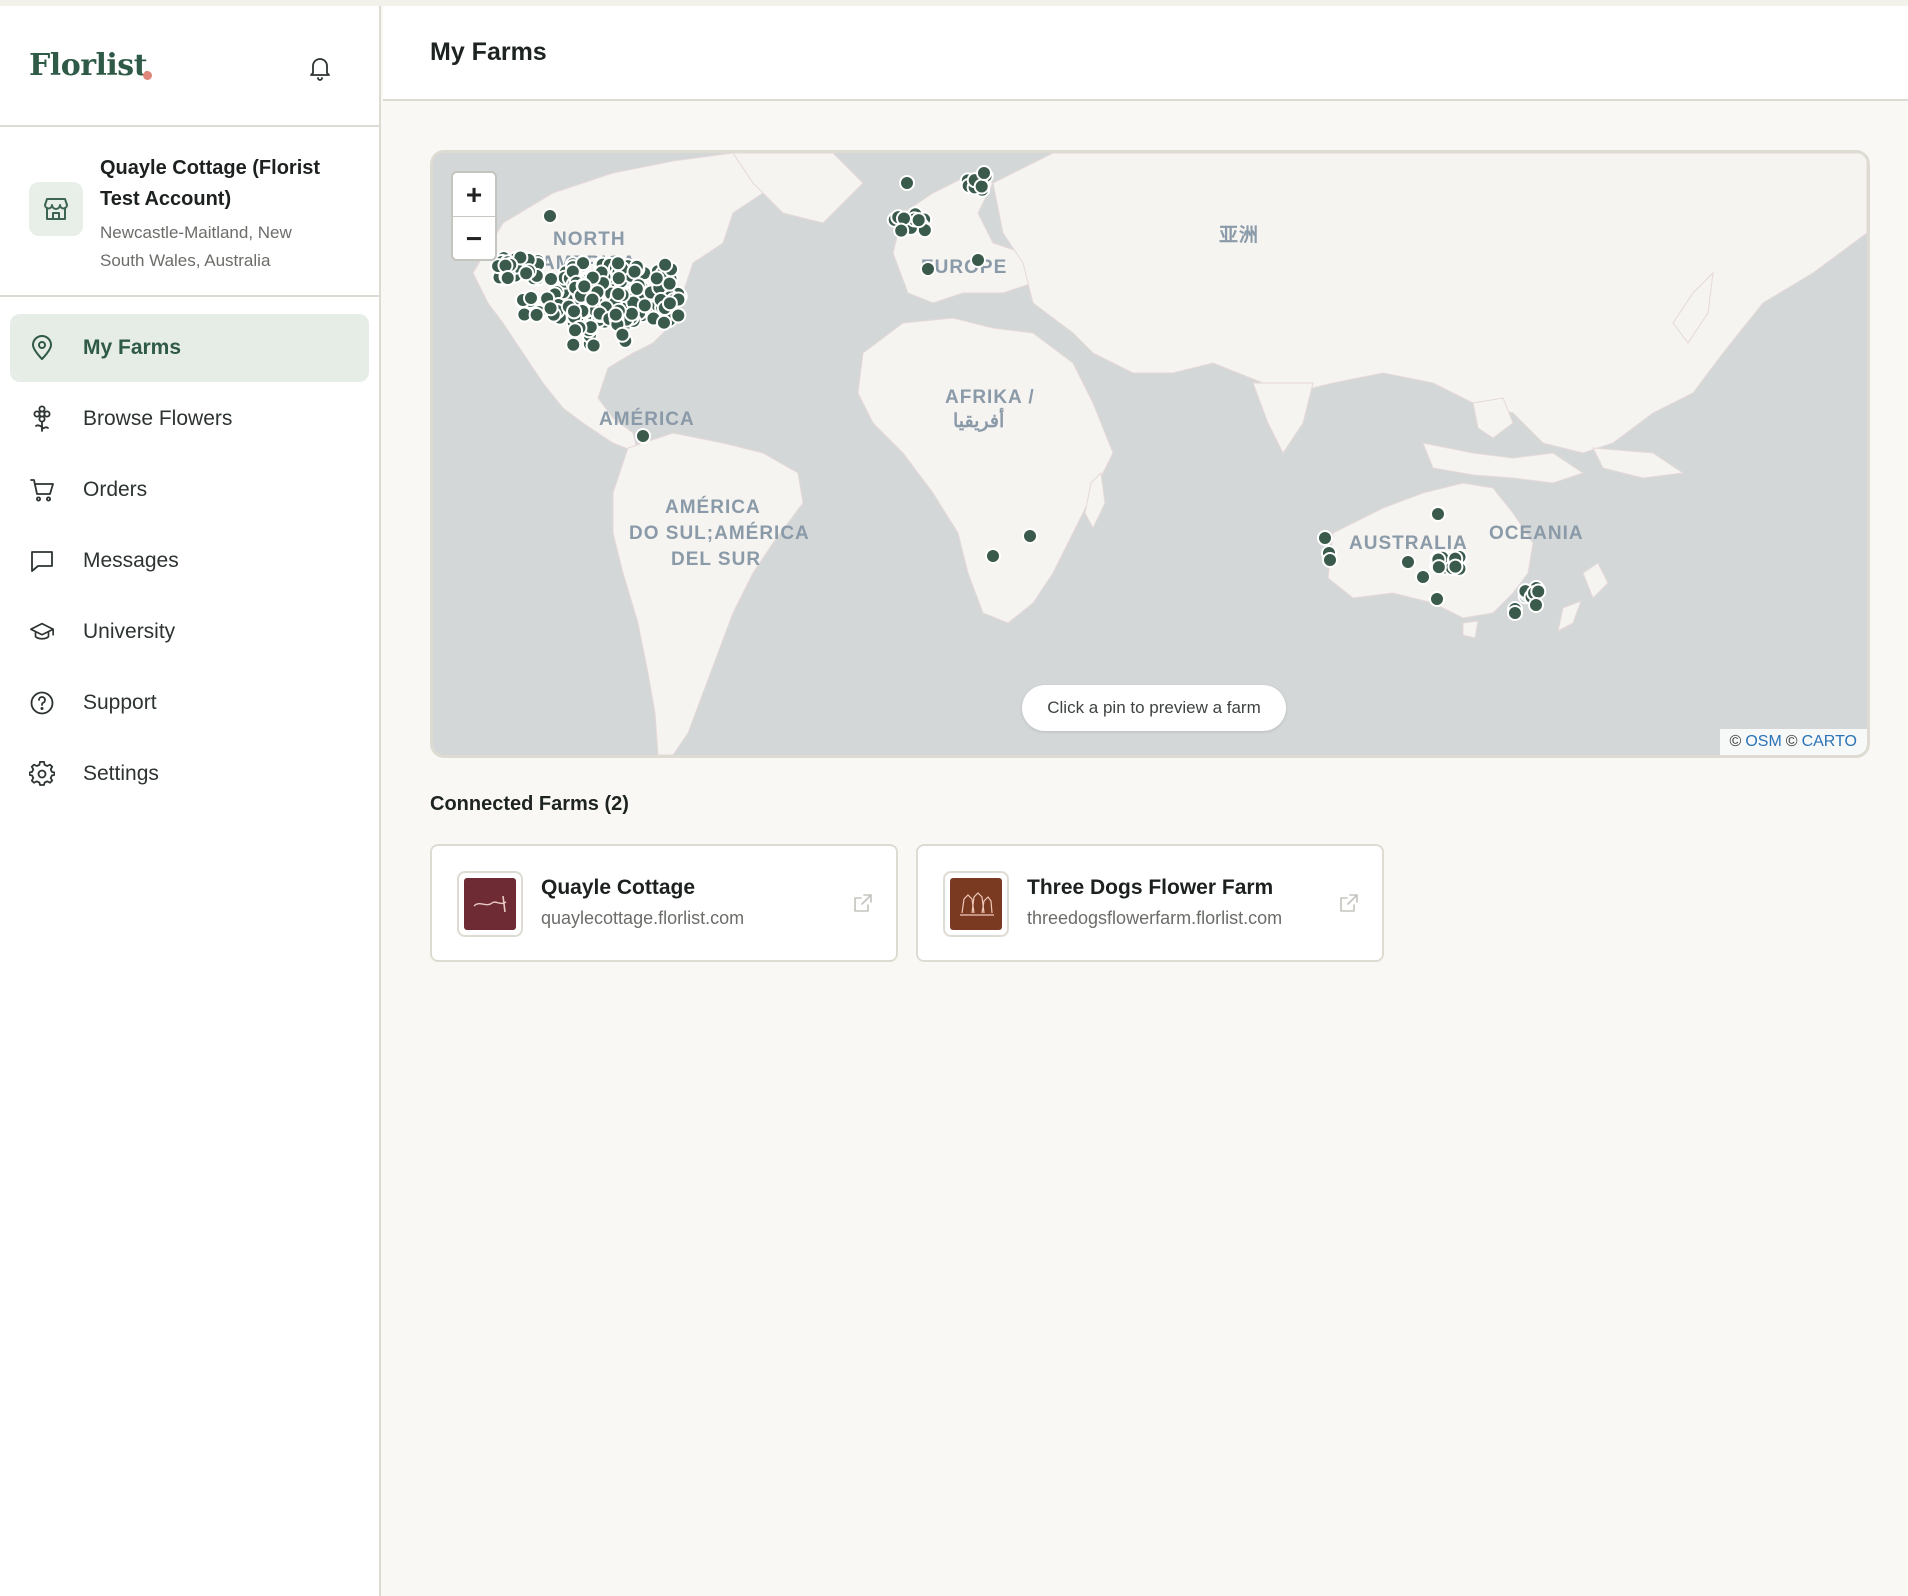  Describe the element at coordinates (189, 348) in the screenshot. I see `sidebar-item-my-farms: My Farms` at that location.